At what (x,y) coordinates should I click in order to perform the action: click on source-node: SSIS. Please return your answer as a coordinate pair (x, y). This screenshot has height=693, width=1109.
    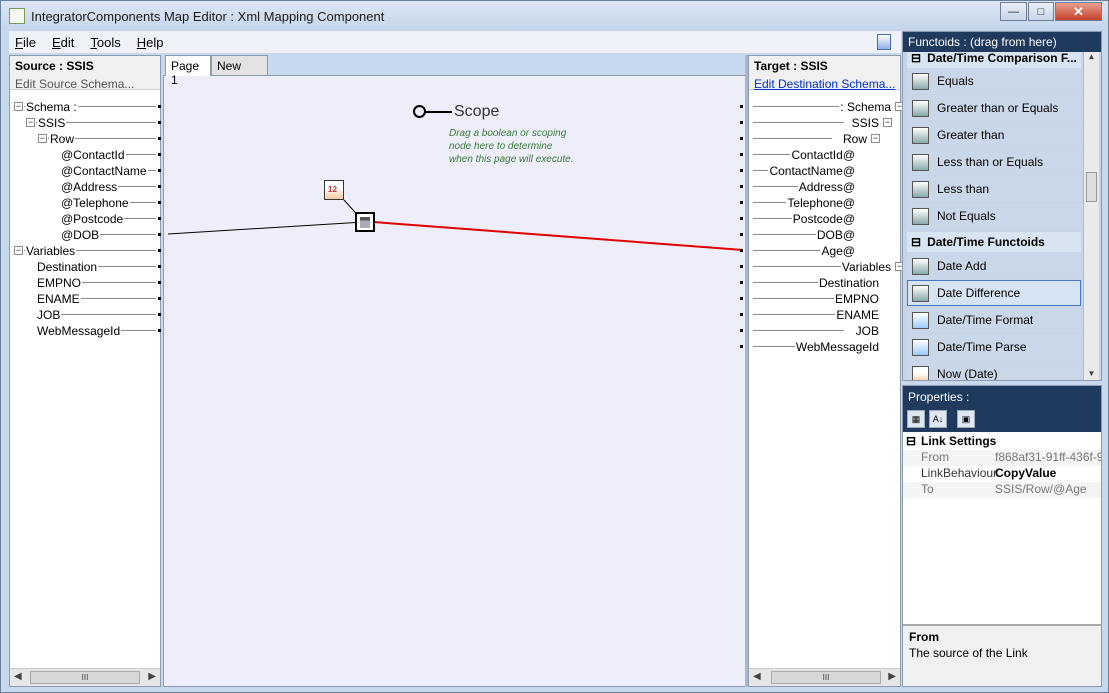
    Looking at the image, I should click on (52, 123).